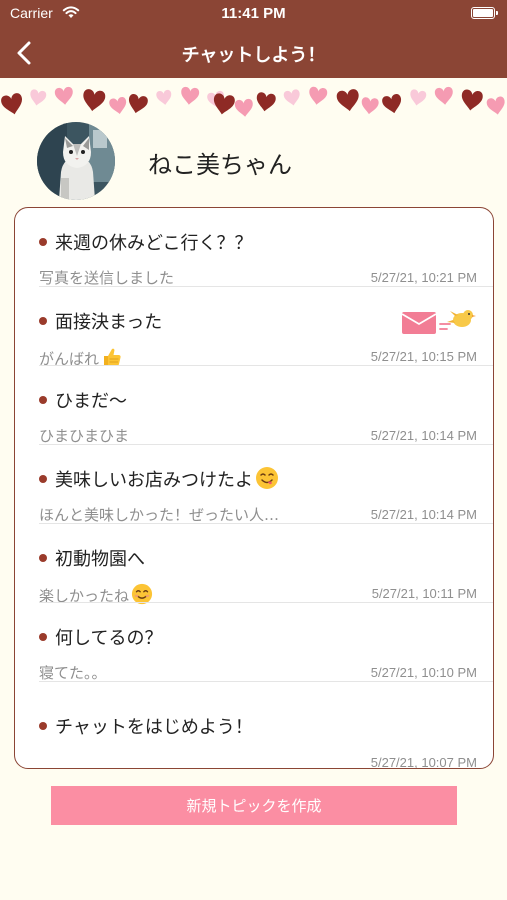 Image resolution: width=507 pixels, height=900 pixels. Describe the element at coordinates (266, 681) in the screenshot. I see `row-divider` at that location.